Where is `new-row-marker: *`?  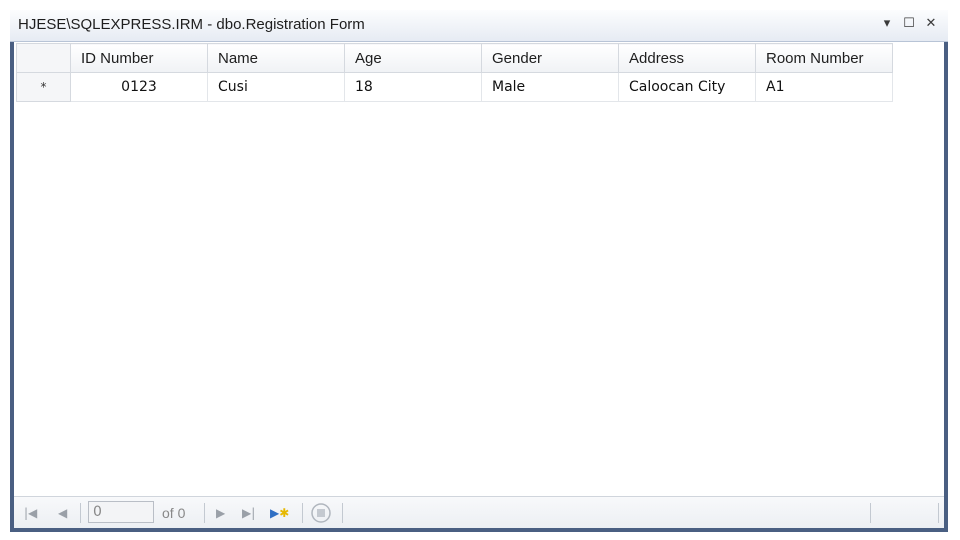
new-row-marker: * is located at coordinates (43, 87).